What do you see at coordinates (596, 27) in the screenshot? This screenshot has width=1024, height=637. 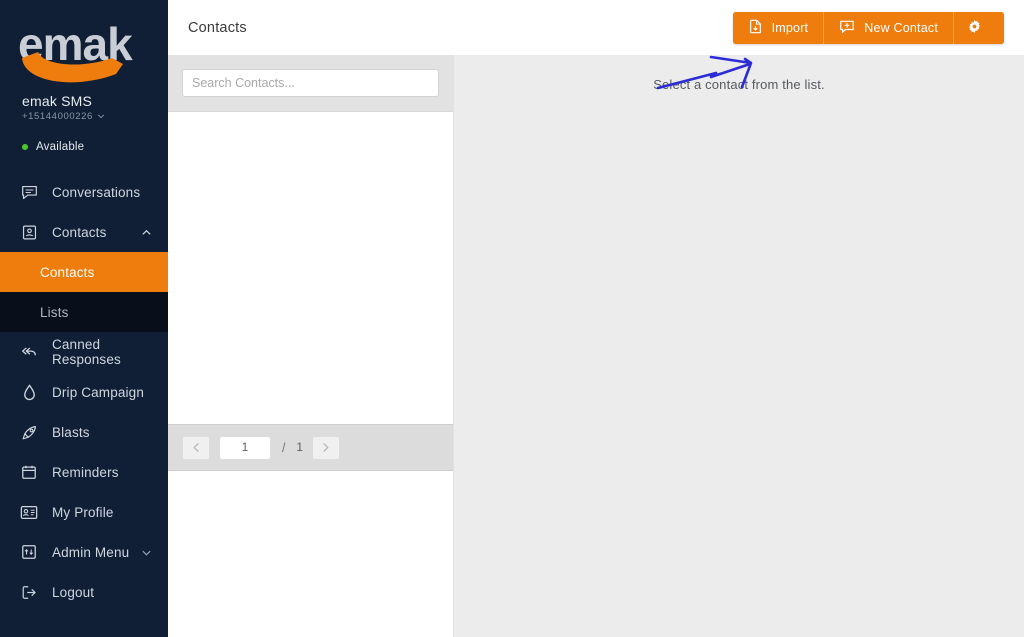 I see `top-header: Contacts Import New Contact` at bounding box center [596, 27].